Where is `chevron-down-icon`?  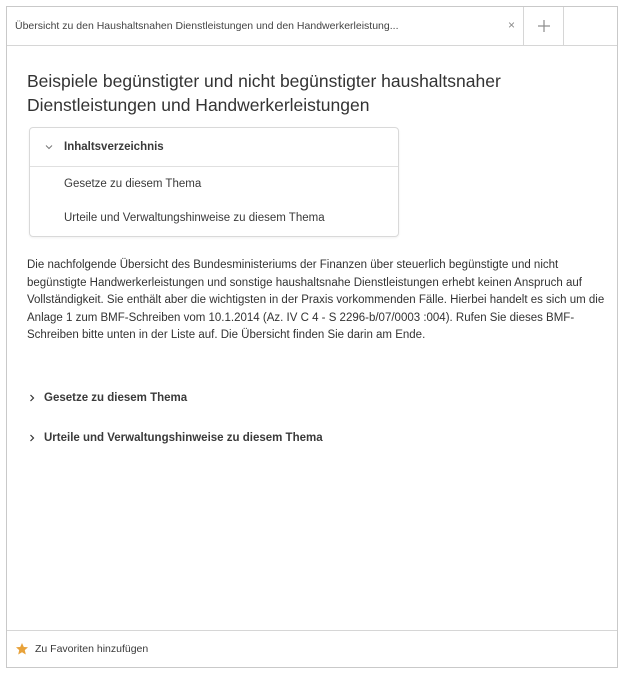
chevron-down-icon is located at coordinates (49, 147).